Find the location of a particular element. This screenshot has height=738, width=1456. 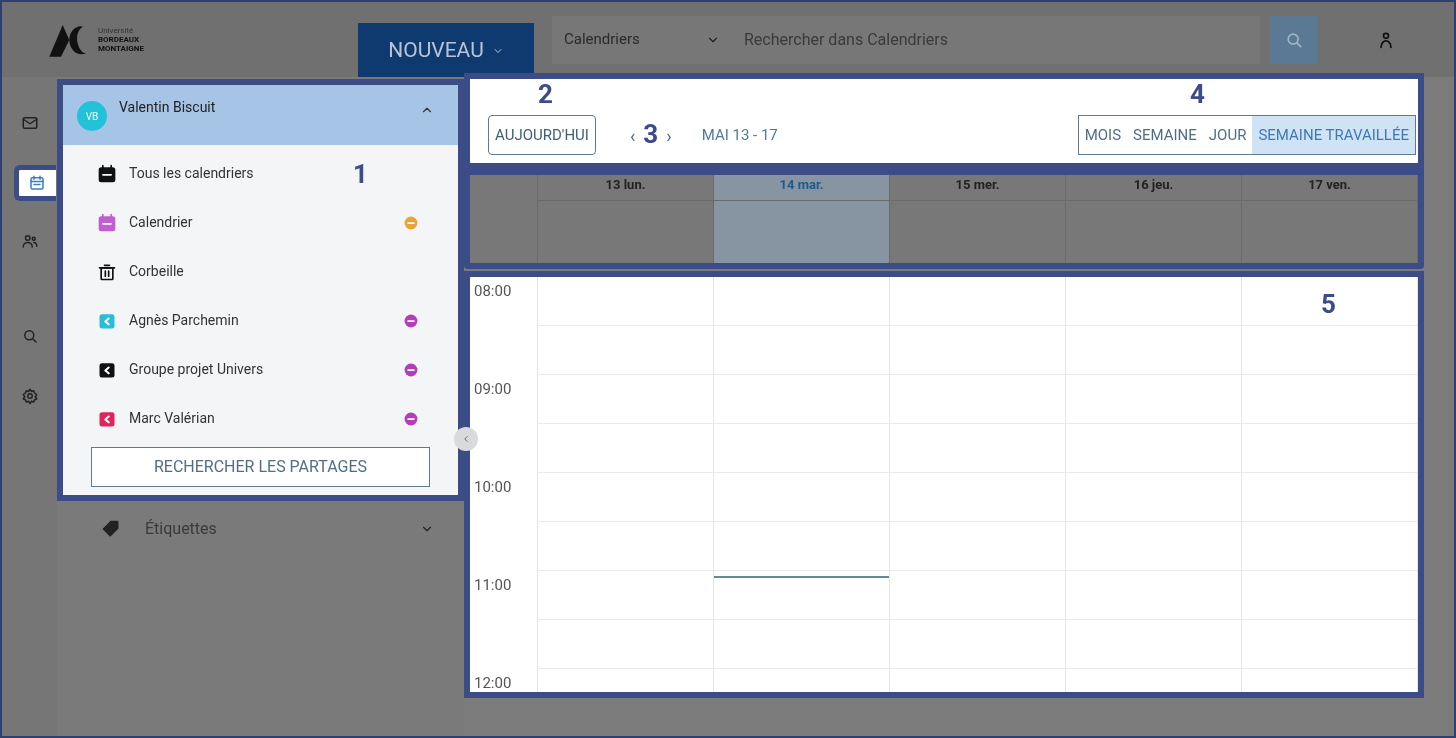

search-shares-button: RECHERCHER LES PARTAGES is located at coordinates (260, 467).